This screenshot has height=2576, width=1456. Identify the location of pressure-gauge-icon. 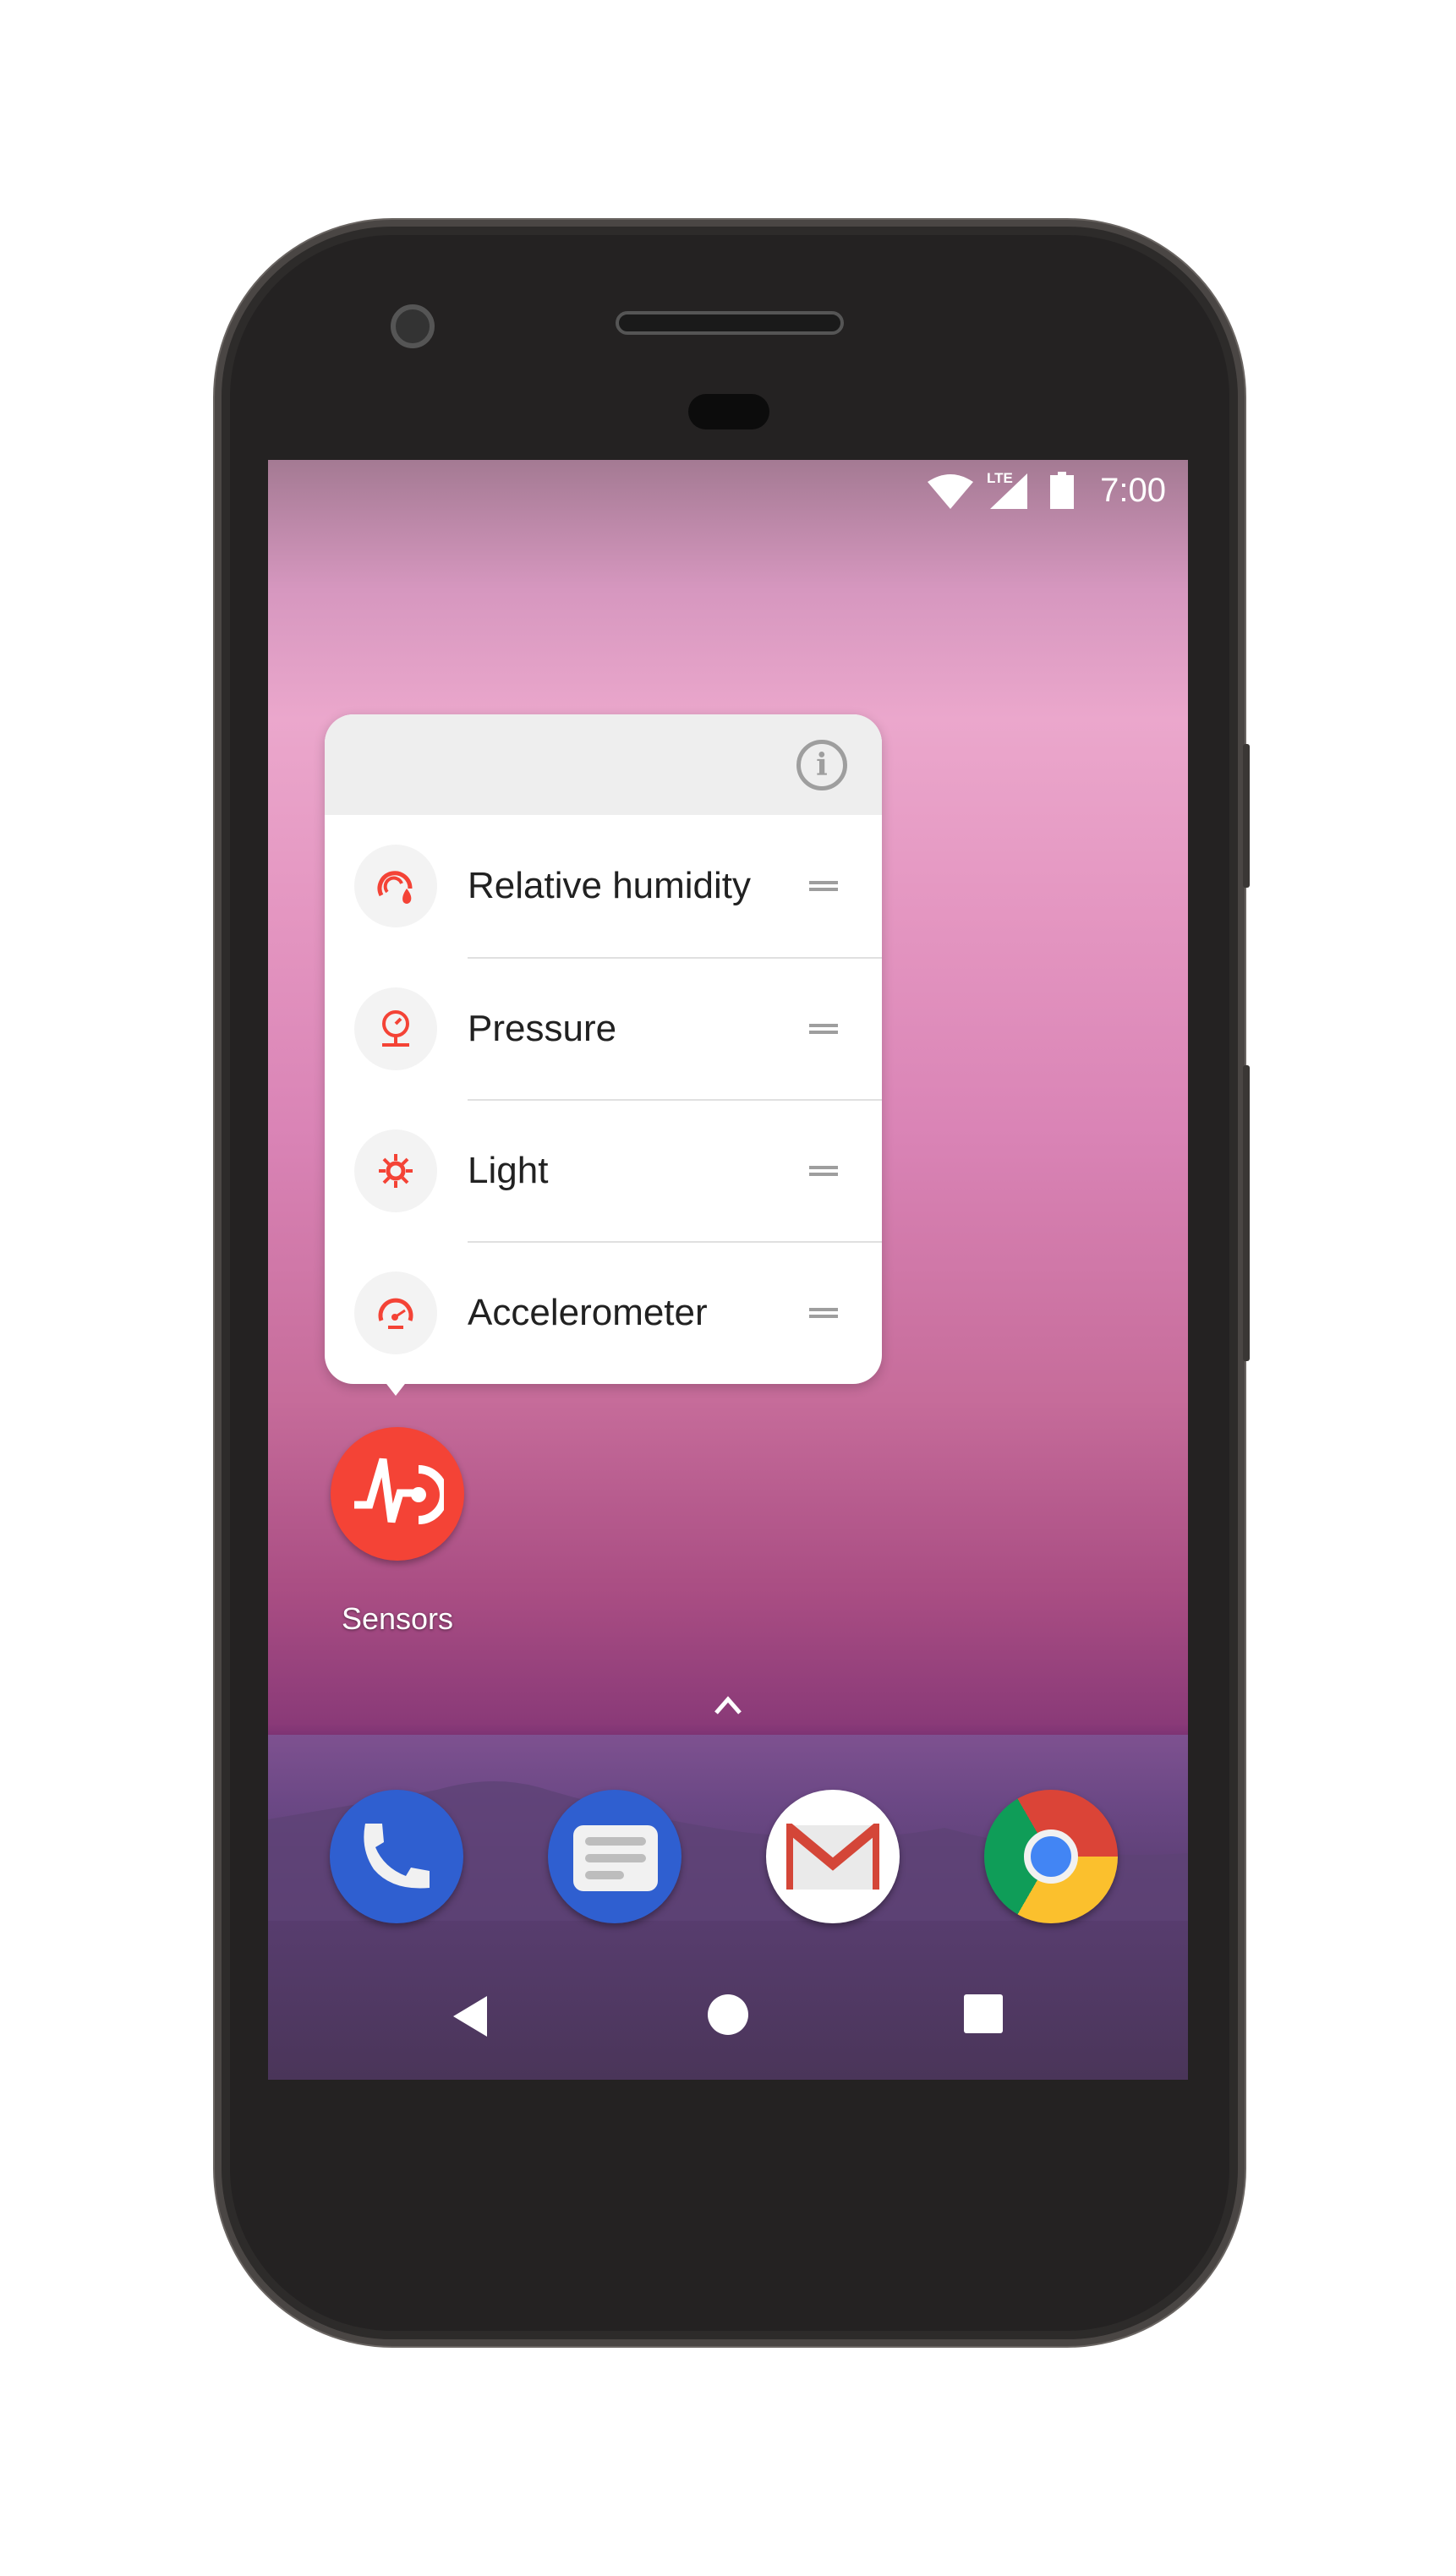
(395, 1028).